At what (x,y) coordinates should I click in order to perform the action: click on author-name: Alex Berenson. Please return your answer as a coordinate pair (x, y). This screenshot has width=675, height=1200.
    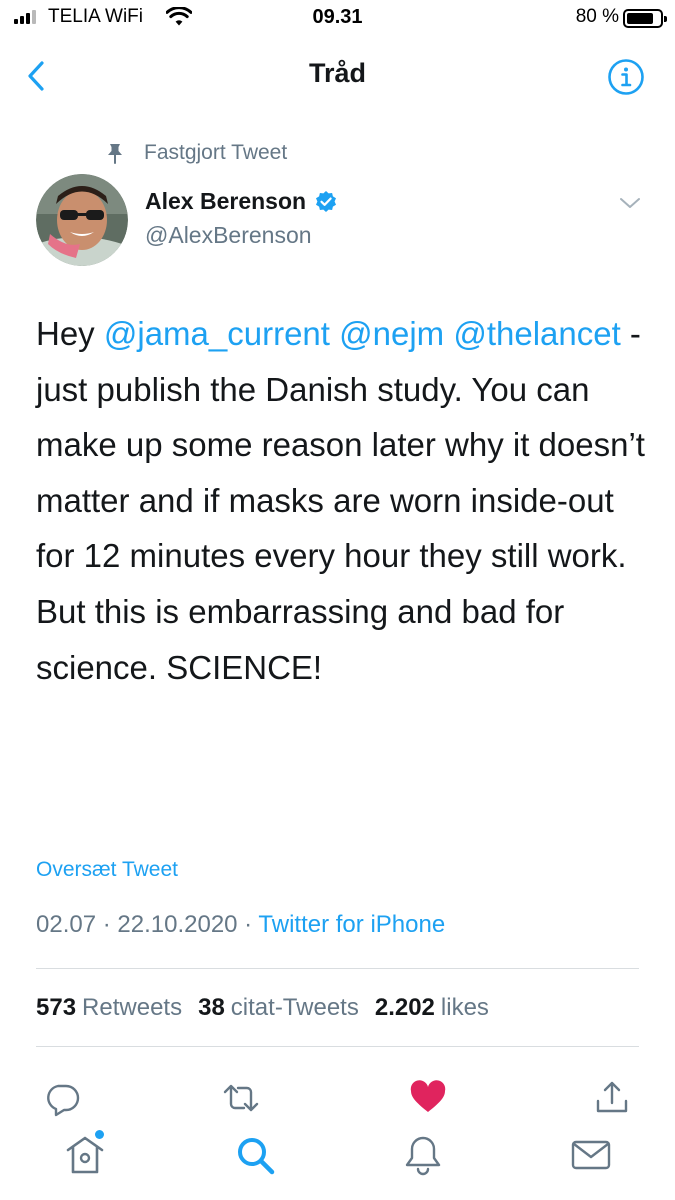
    Looking at the image, I should click on (225, 201).